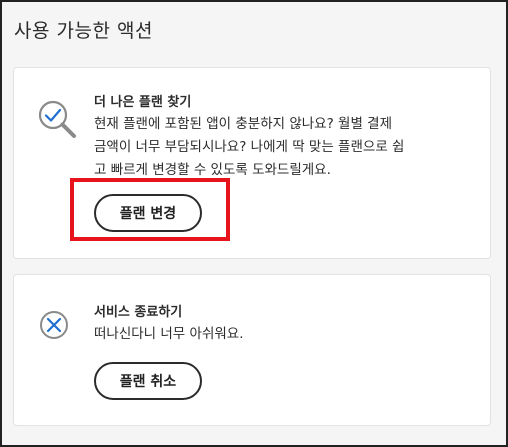 The width and height of the screenshot is (508, 447). What do you see at coordinates (148, 381) in the screenshot?
I see `cancel-plan-button: 플랜 취소` at bounding box center [148, 381].